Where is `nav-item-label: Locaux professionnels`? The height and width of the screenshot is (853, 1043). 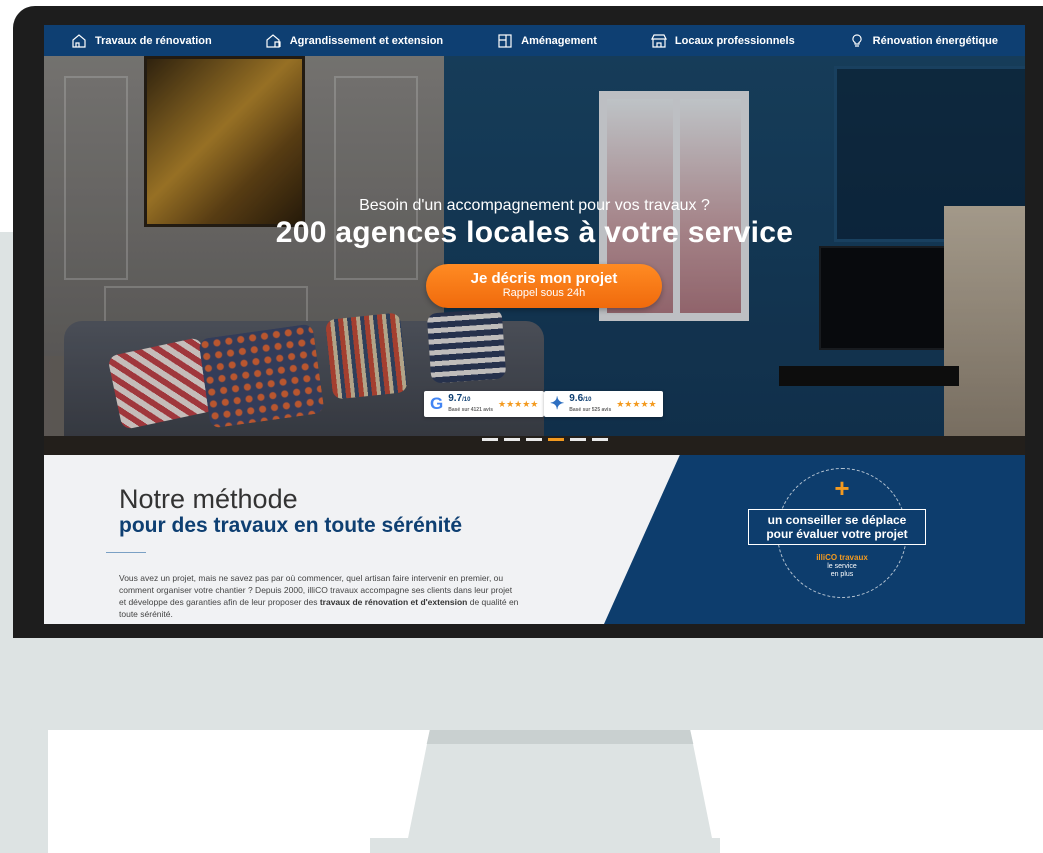
nav-item-label: Locaux professionnels is located at coordinates (734, 40).